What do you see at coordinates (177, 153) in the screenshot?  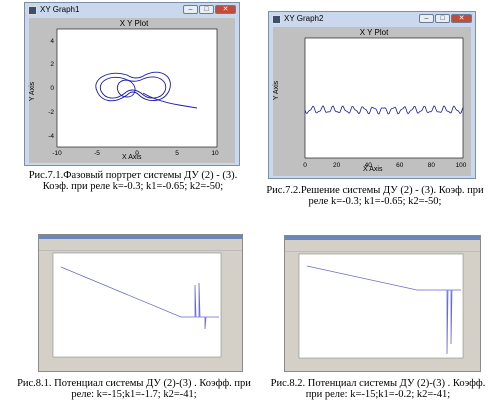 I see `x-tick-5: 5` at bounding box center [177, 153].